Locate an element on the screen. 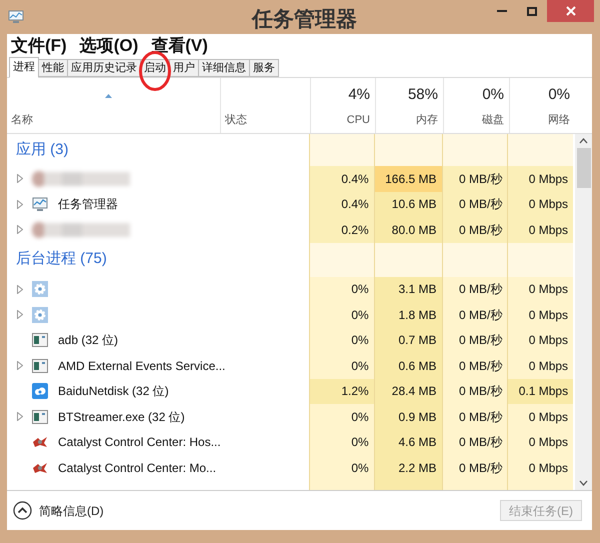 Image resolution: width=600 pixels, height=543 pixels. process-name: BaiduNetdisk (32 位) is located at coordinates (113, 391).